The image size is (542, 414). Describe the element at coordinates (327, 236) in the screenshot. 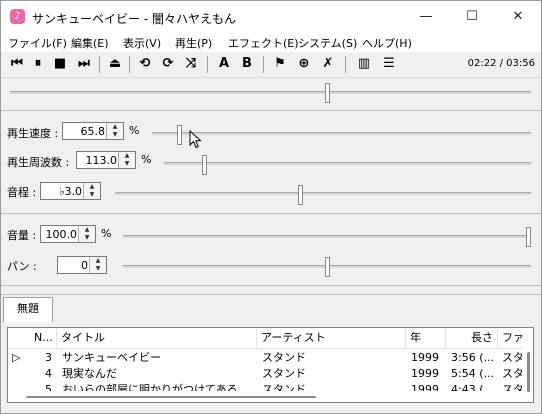

I see `volume-slider-track` at that location.